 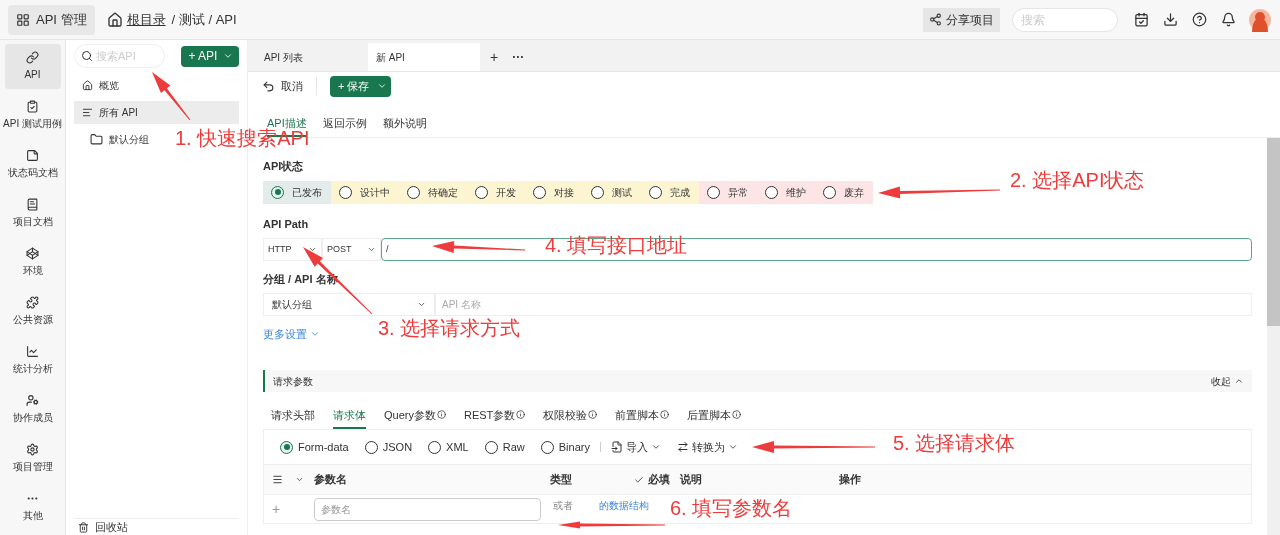 I want to click on tree-item: 默认分组, so click(x=114, y=139).